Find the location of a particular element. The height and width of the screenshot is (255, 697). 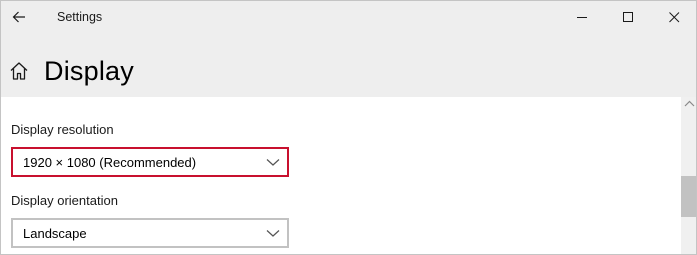

home-icon is located at coordinates (19, 71).